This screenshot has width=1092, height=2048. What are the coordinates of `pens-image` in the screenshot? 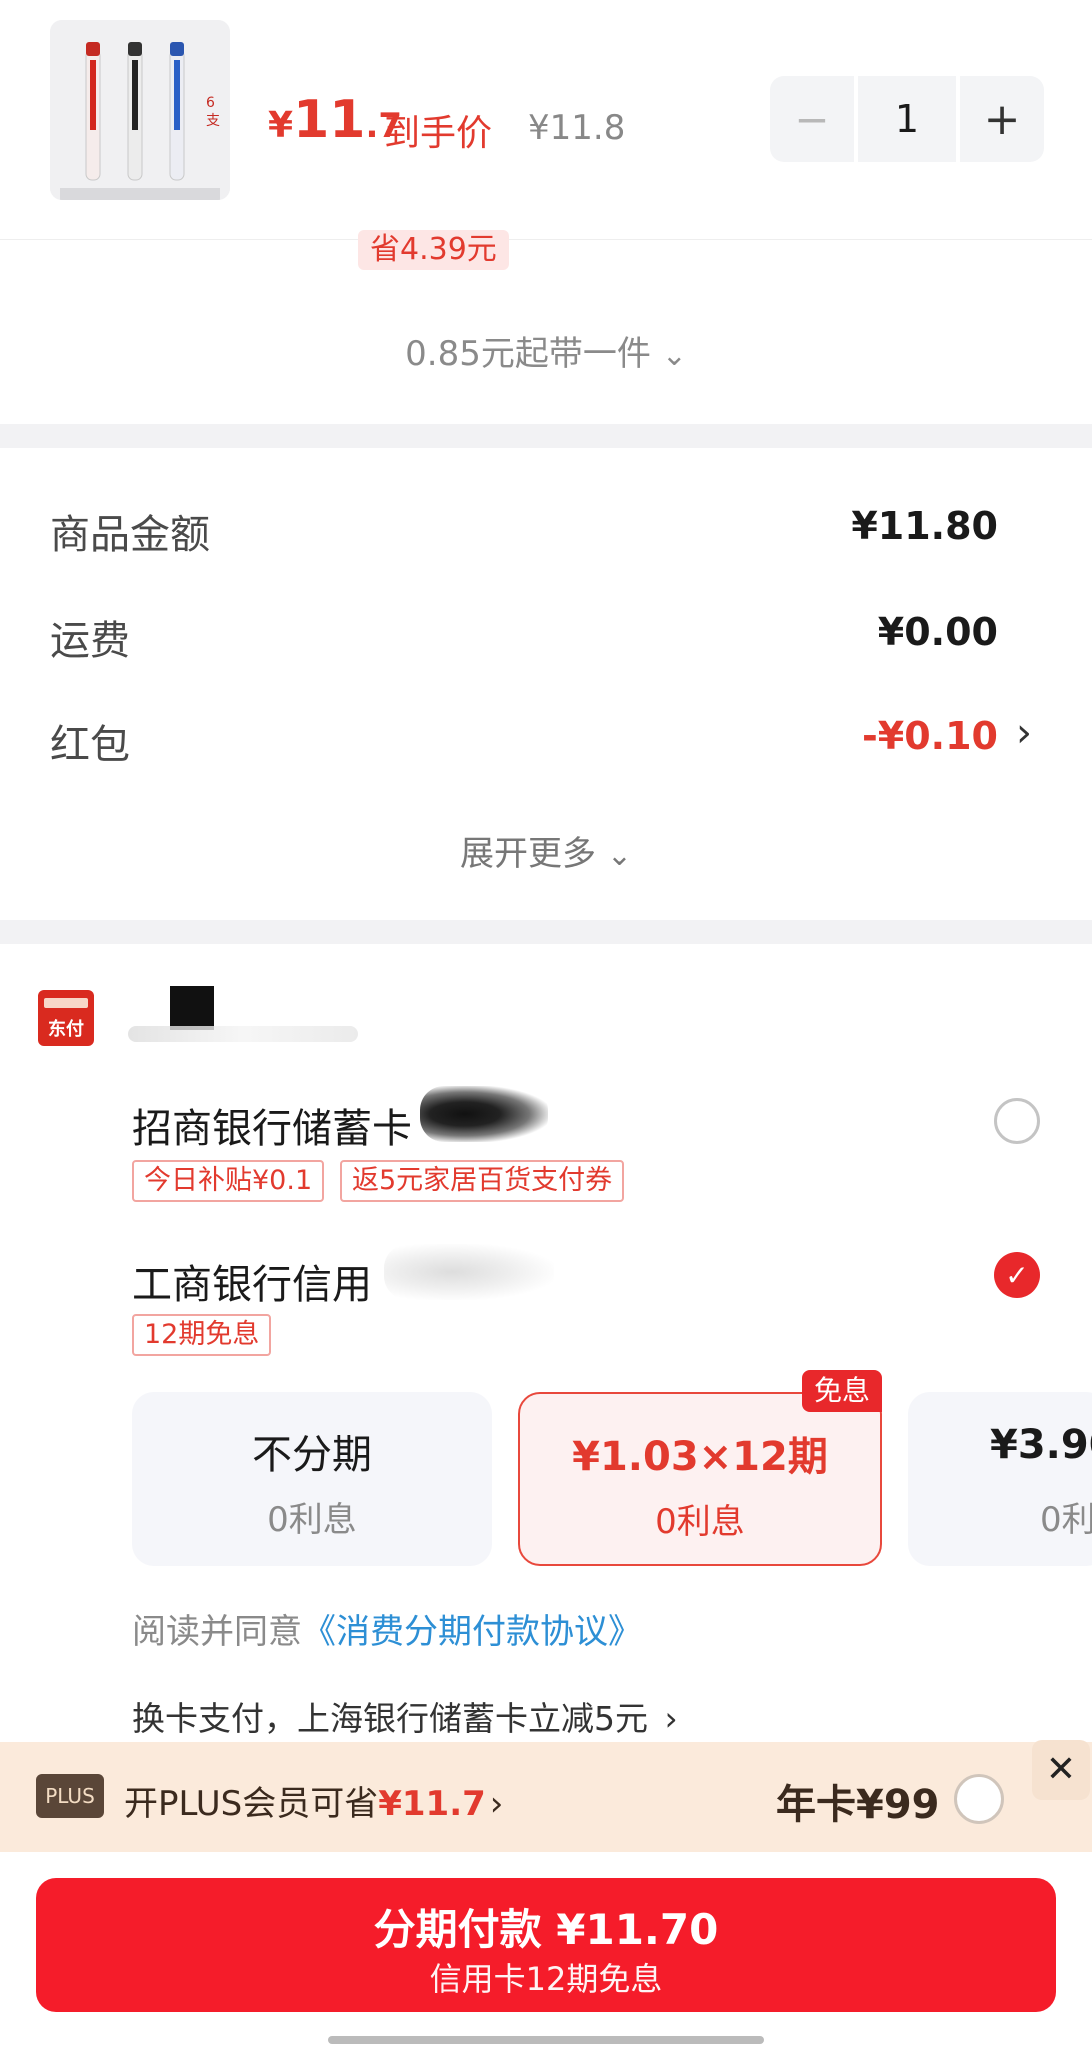 It's located at (140, 110).